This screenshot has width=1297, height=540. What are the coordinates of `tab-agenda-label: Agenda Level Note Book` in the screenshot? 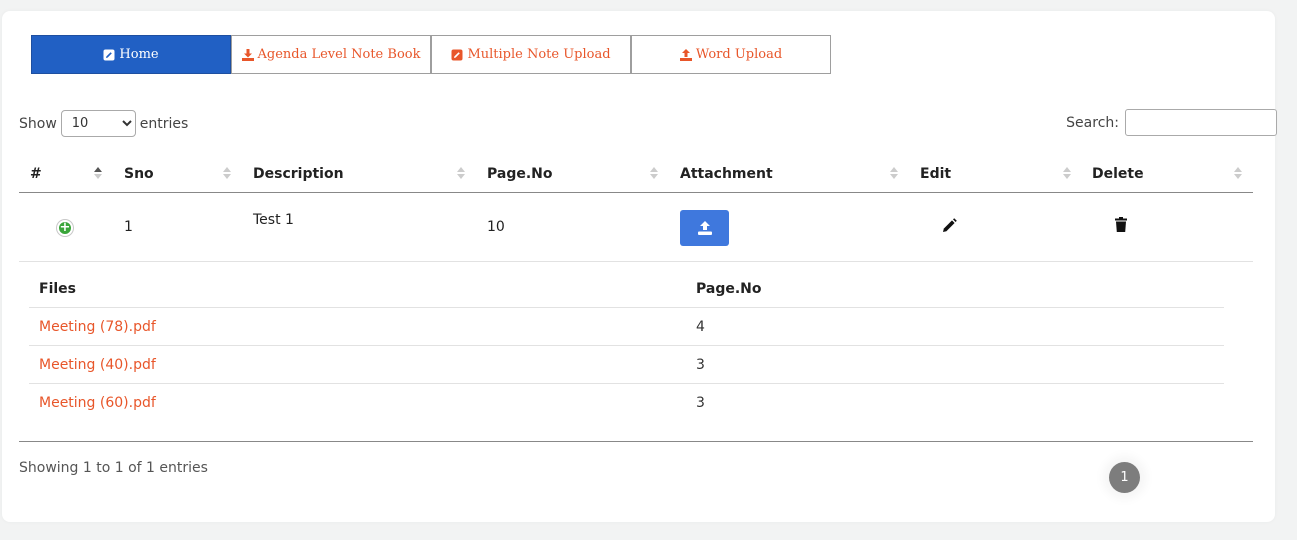 It's located at (339, 54).